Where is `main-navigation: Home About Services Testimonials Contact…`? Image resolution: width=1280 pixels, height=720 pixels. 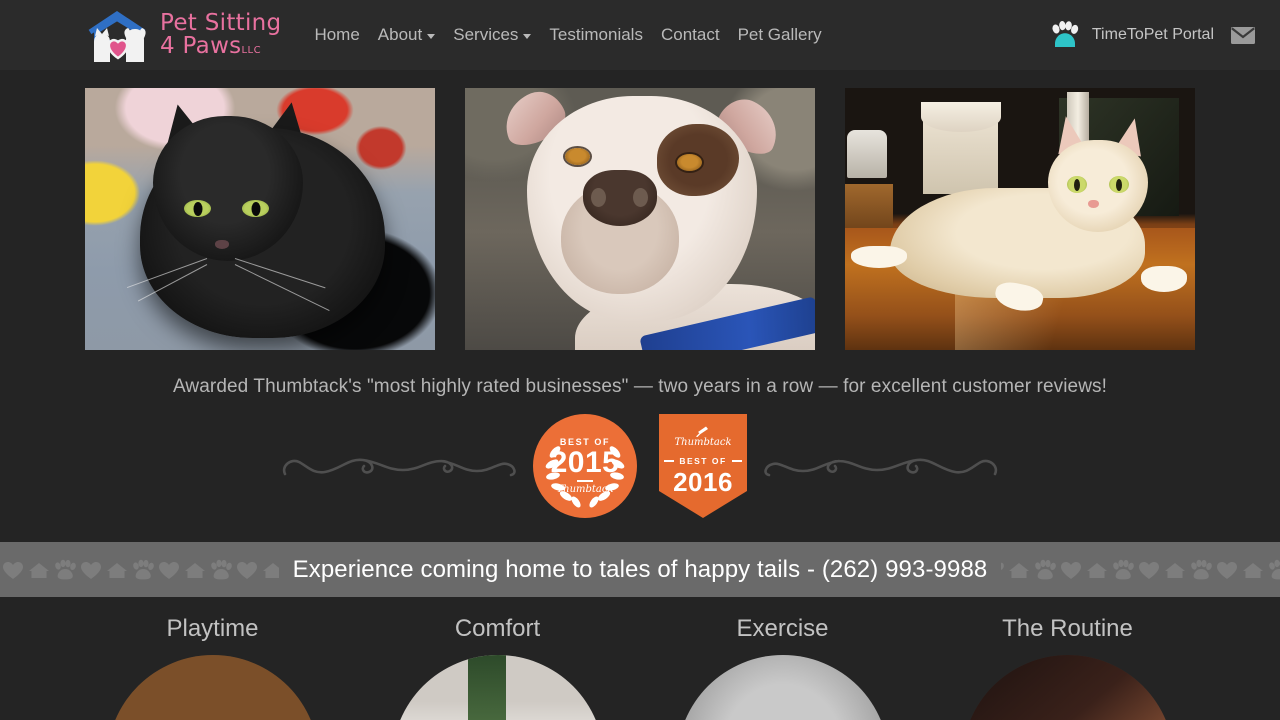 main-navigation: Home About Services Testimonials Contact… is located at coordinates (567, 35).